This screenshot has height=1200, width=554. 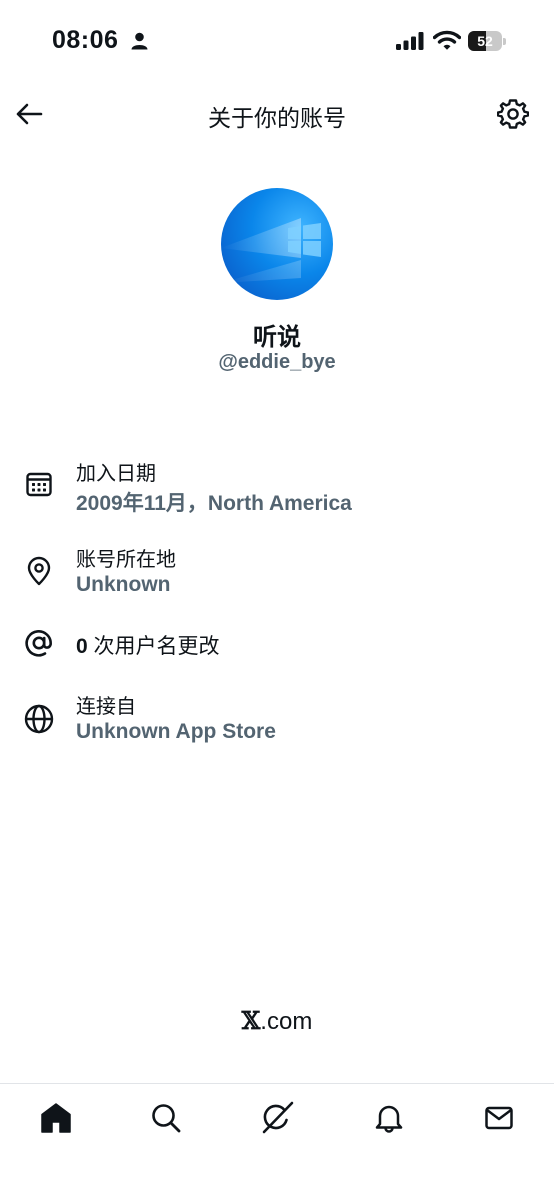 I want to click on x-com-brand: 𝕏.com, so click(x=277, y=1021).